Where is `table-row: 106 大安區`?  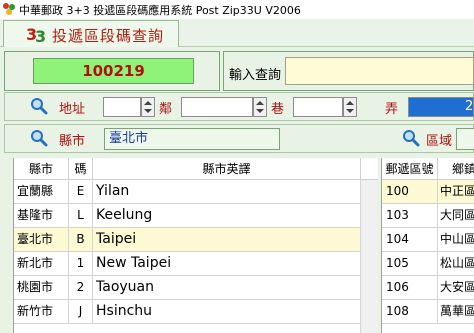
table-row: 106 大安區 is located at coordinates (428, 288).